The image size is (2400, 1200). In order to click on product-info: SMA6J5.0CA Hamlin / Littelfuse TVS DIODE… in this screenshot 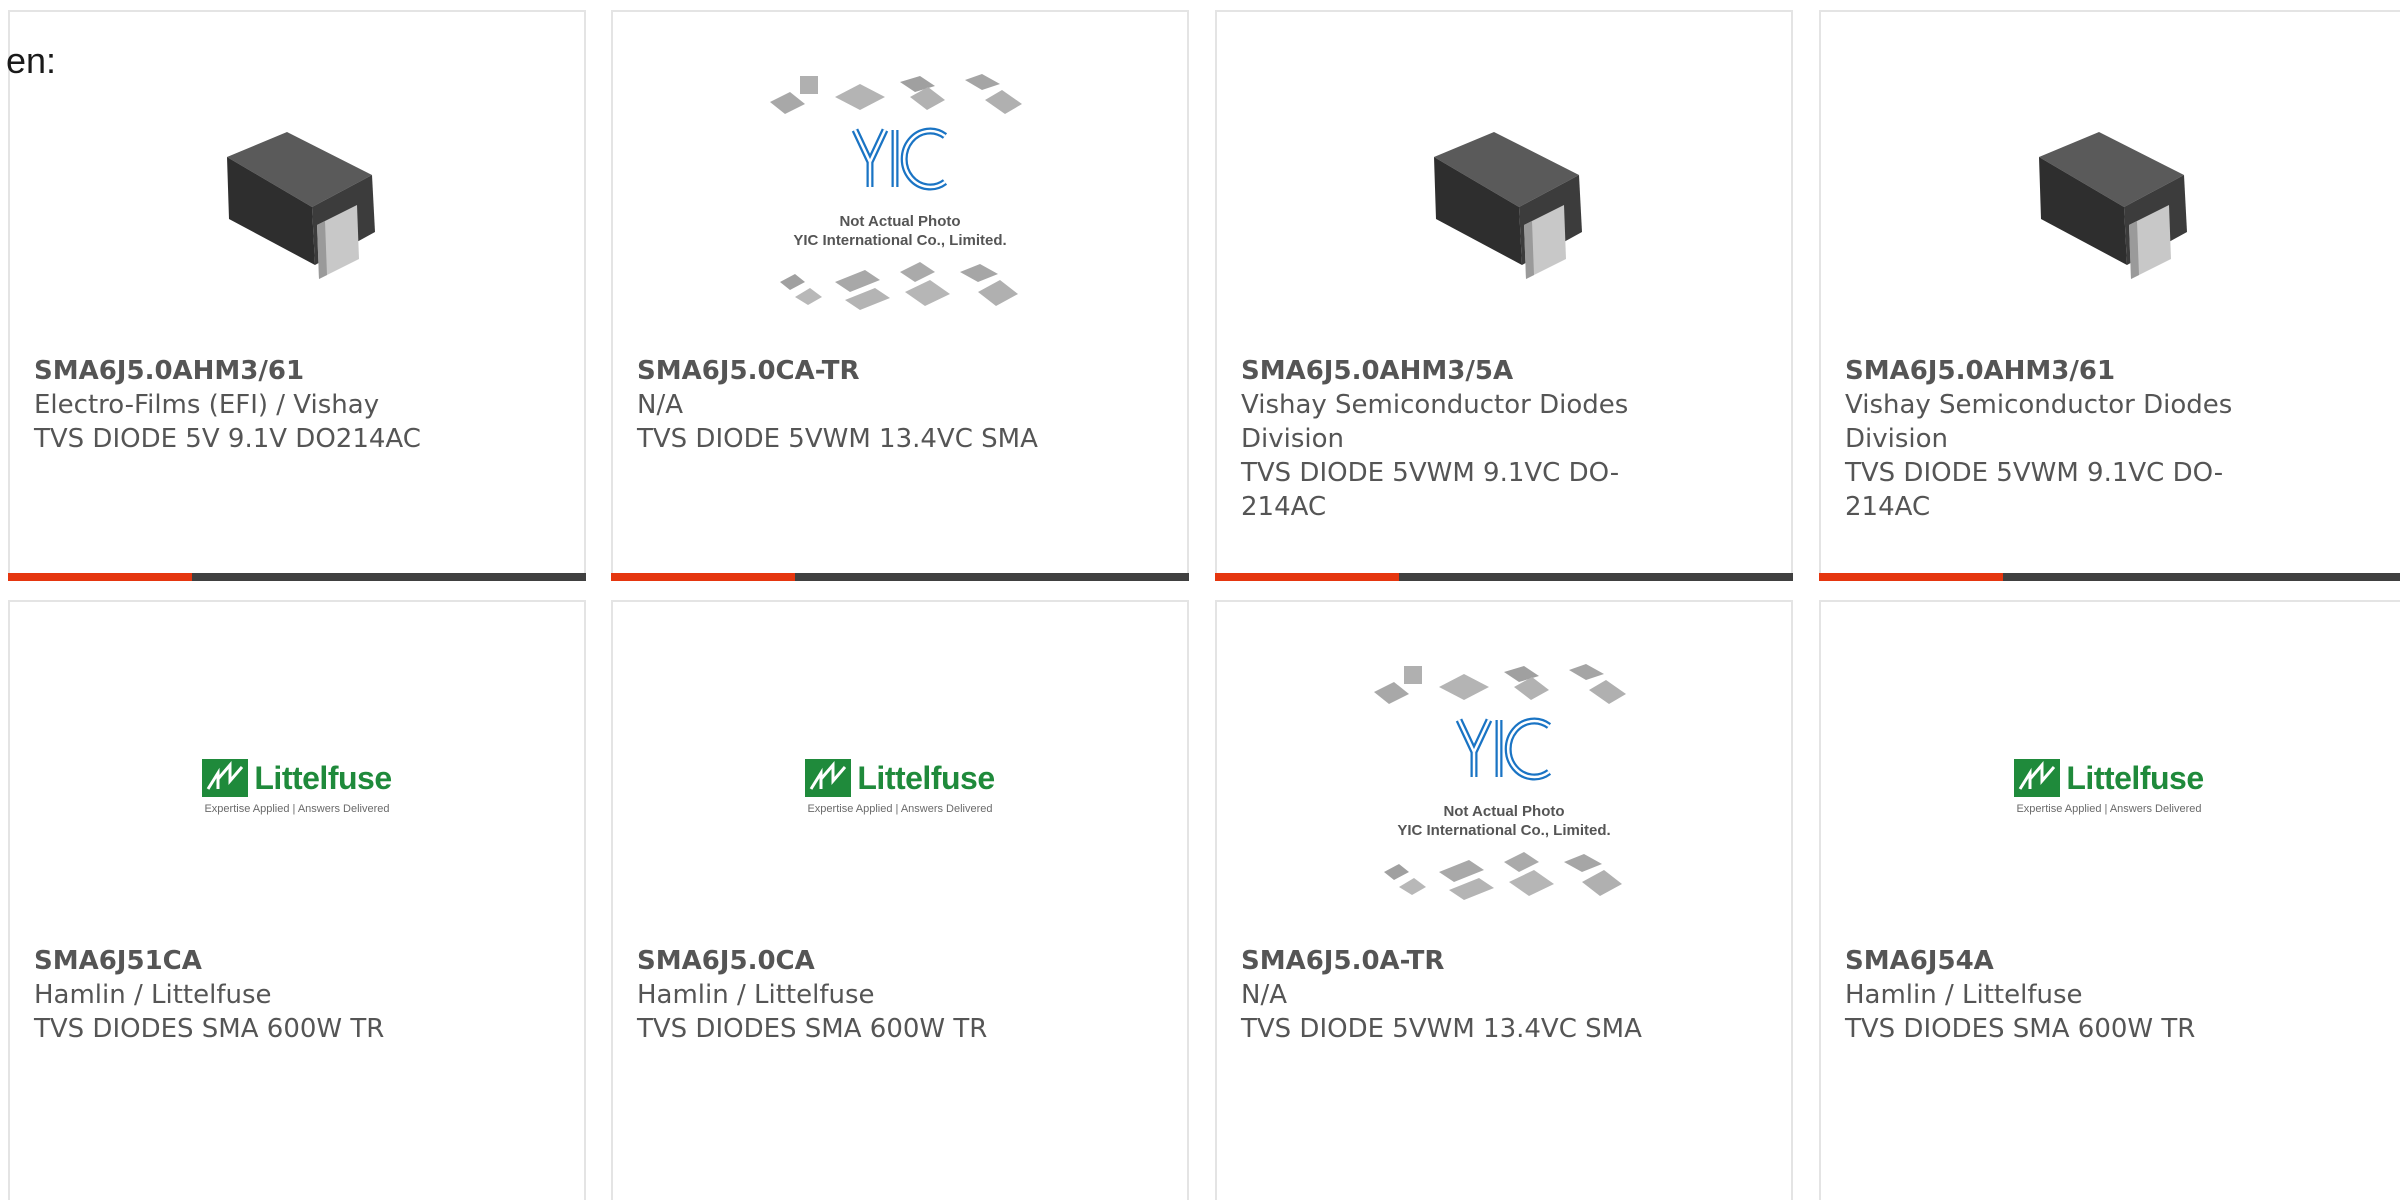, I will do `click(867, 995)`.